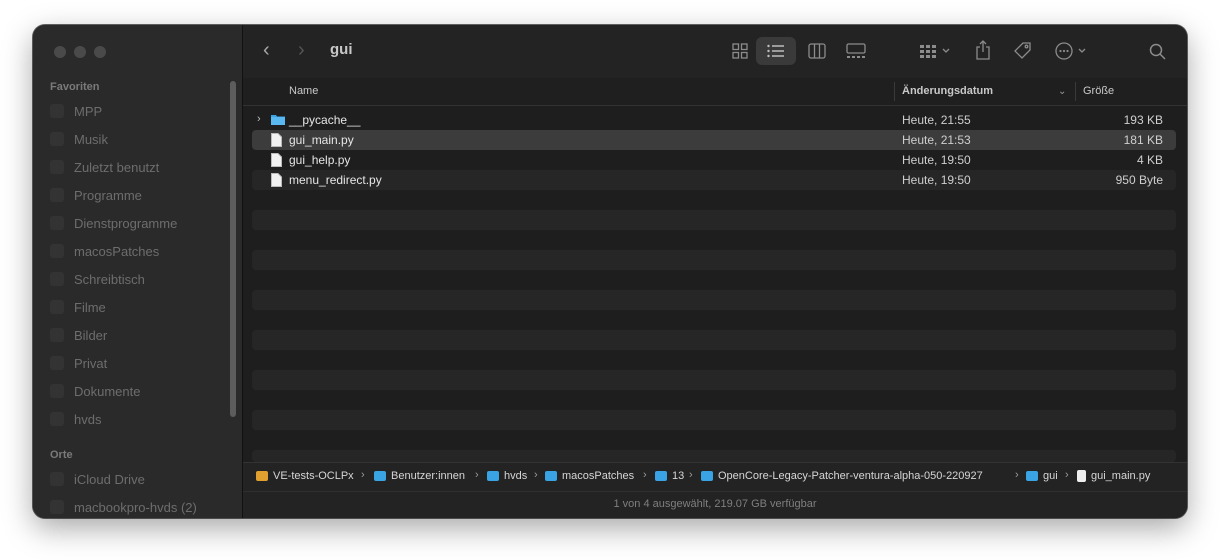 Image resolution: width=1220 pixels, height=560 pixels. What do you see at coordinates (262, 476) in the screenshot?
I see `drive-icon` at bounding box center [262, 476].